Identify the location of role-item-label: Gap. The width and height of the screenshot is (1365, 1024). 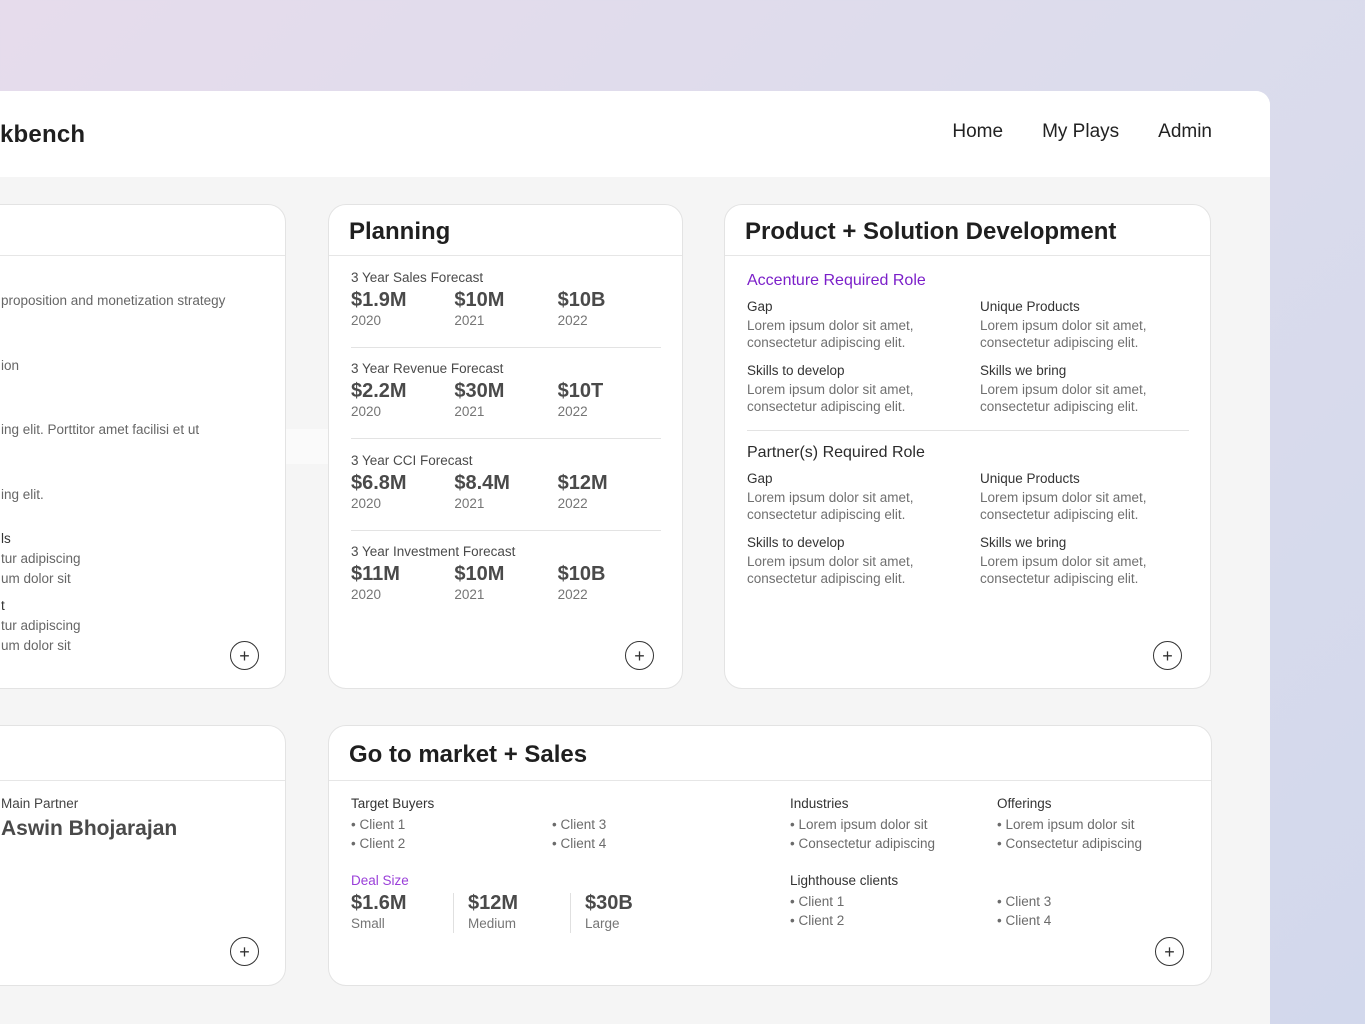
(760, 478).